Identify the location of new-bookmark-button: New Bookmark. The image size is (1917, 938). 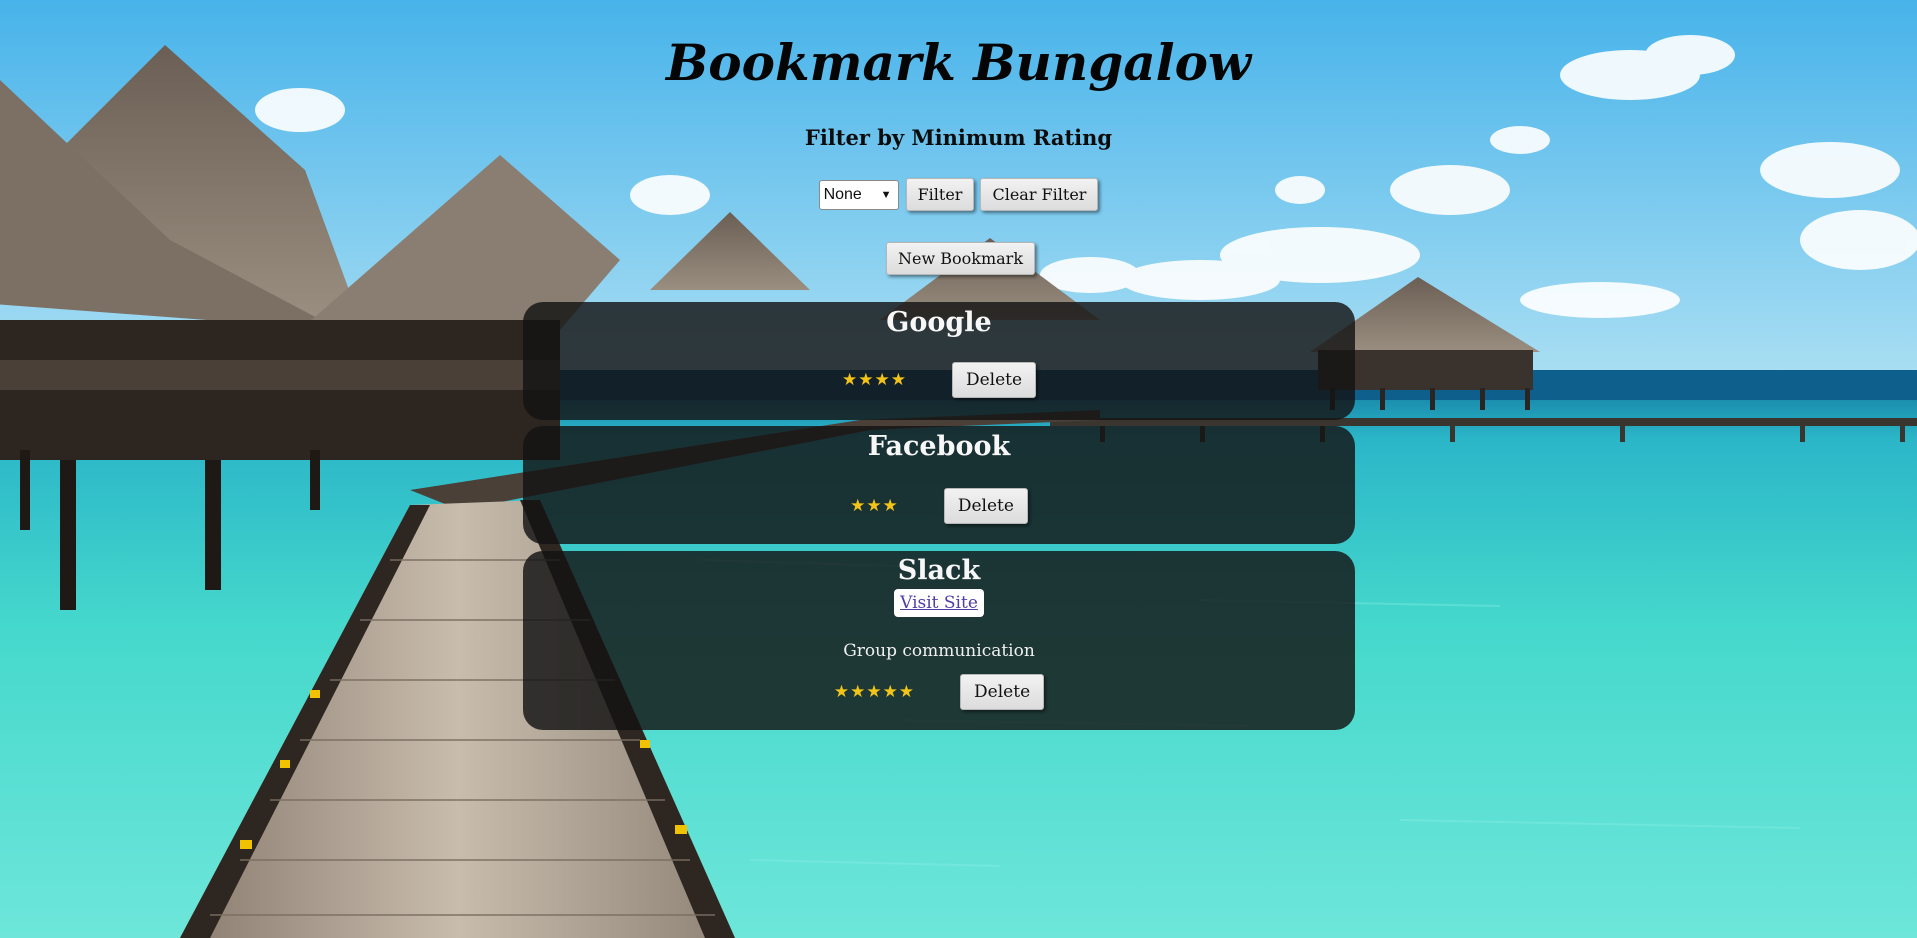
(960, 258).